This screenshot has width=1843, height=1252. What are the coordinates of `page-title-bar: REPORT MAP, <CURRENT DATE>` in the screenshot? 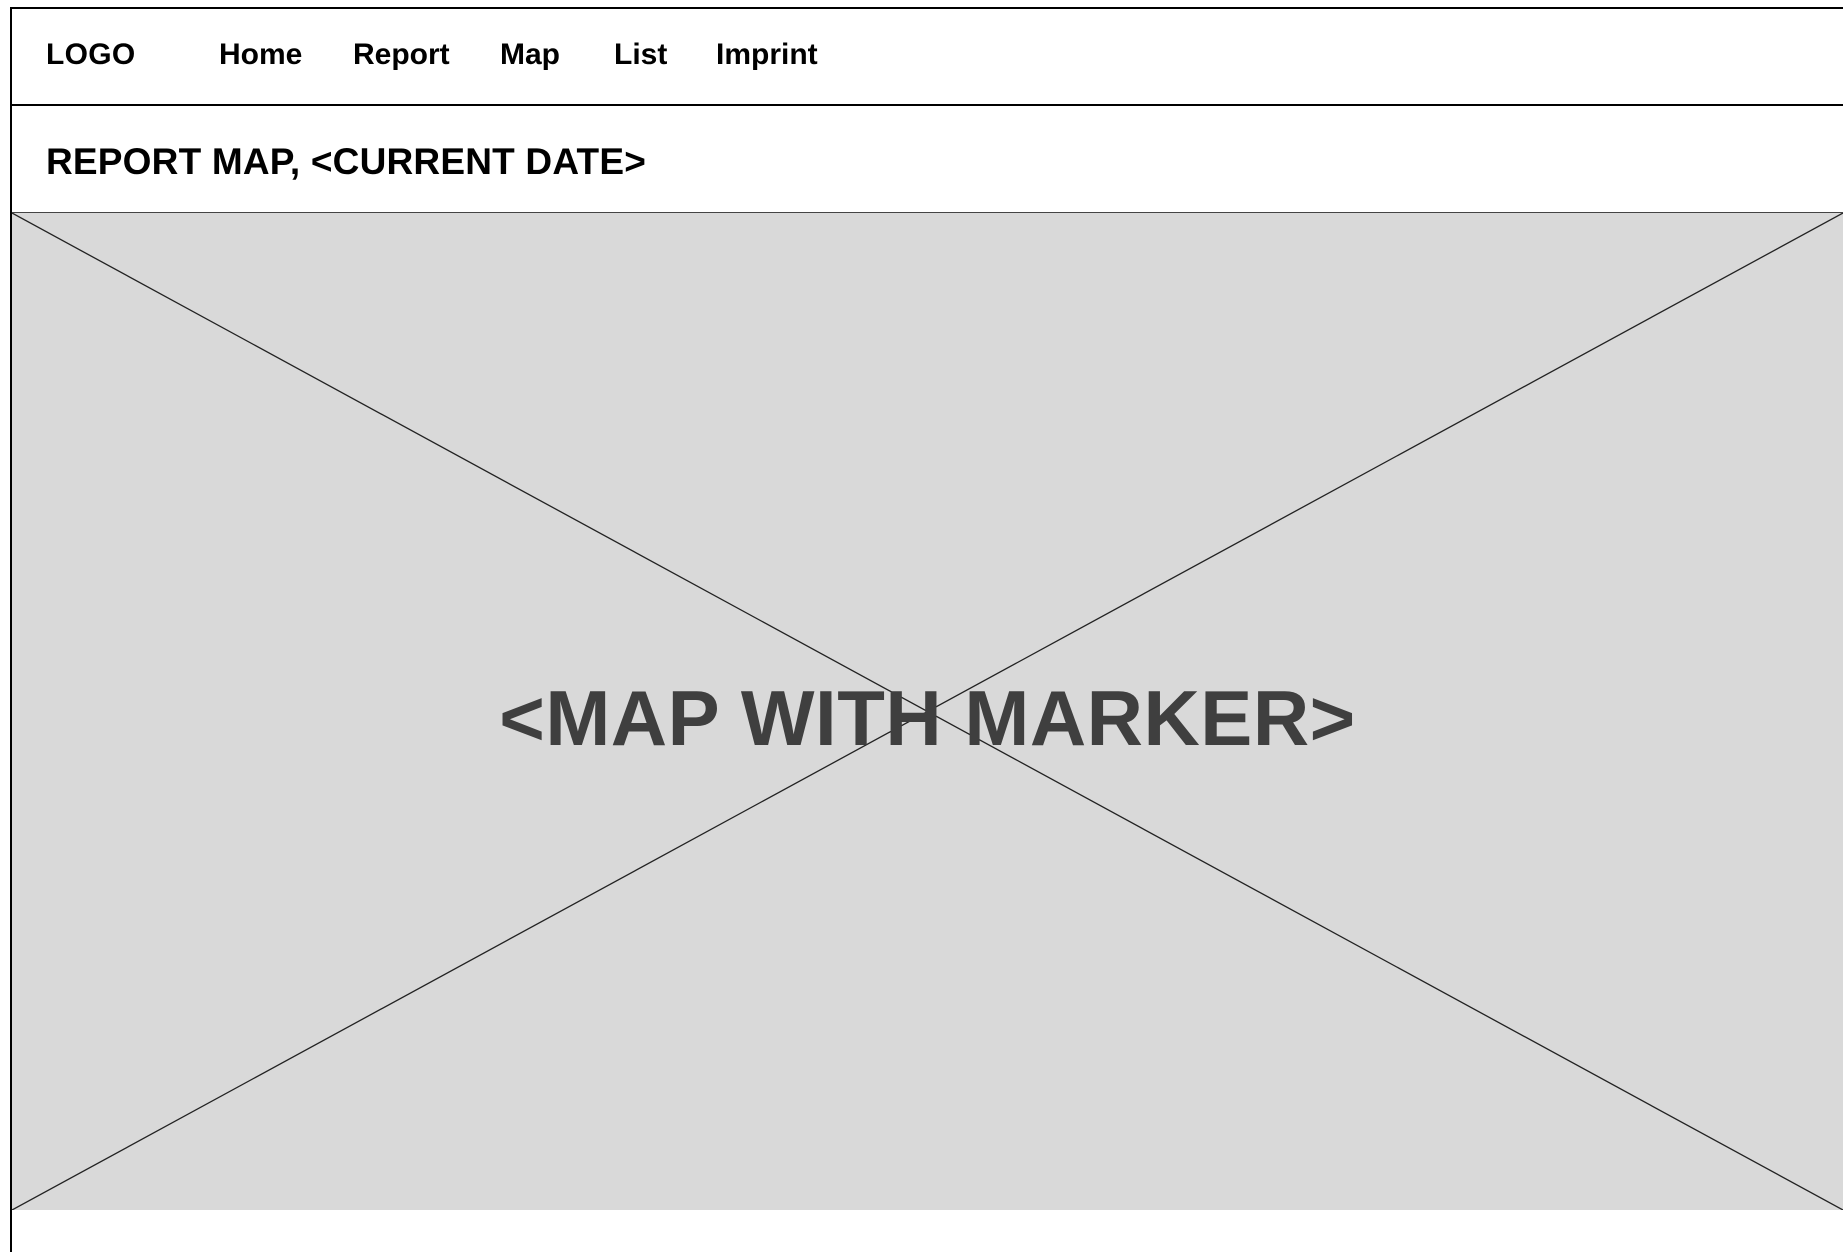 It's located at (927, 159).